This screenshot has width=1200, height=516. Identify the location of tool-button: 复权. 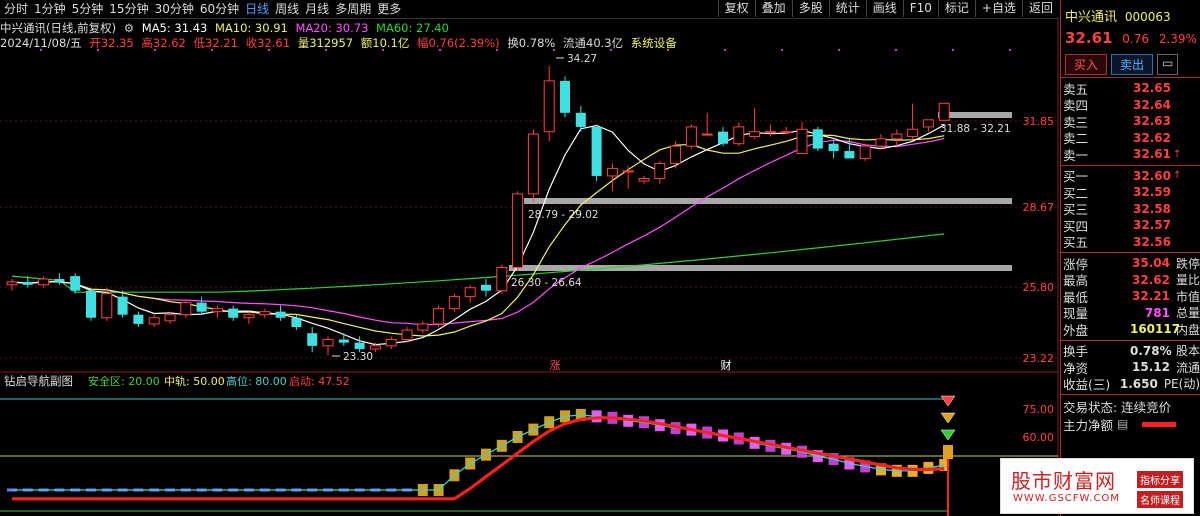
(736, 8).